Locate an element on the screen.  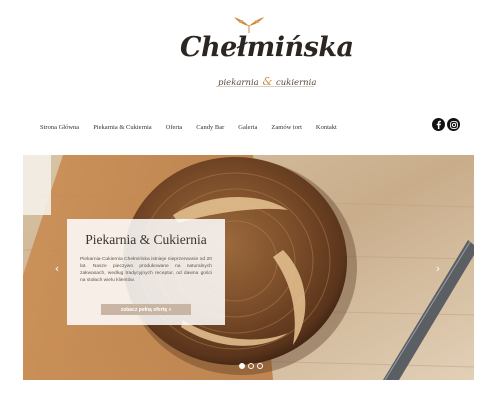
slider-pagination is located at coordinates (251, 366).